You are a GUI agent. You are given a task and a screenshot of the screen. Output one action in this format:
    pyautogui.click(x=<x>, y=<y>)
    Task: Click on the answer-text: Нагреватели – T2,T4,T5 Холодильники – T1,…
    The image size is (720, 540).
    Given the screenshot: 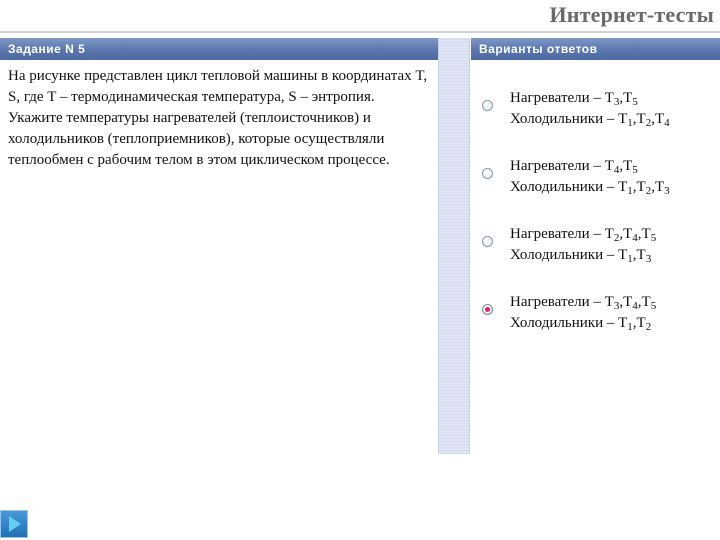 What is the action you would take?
    pyautogui.click(x=583, y=245)
    